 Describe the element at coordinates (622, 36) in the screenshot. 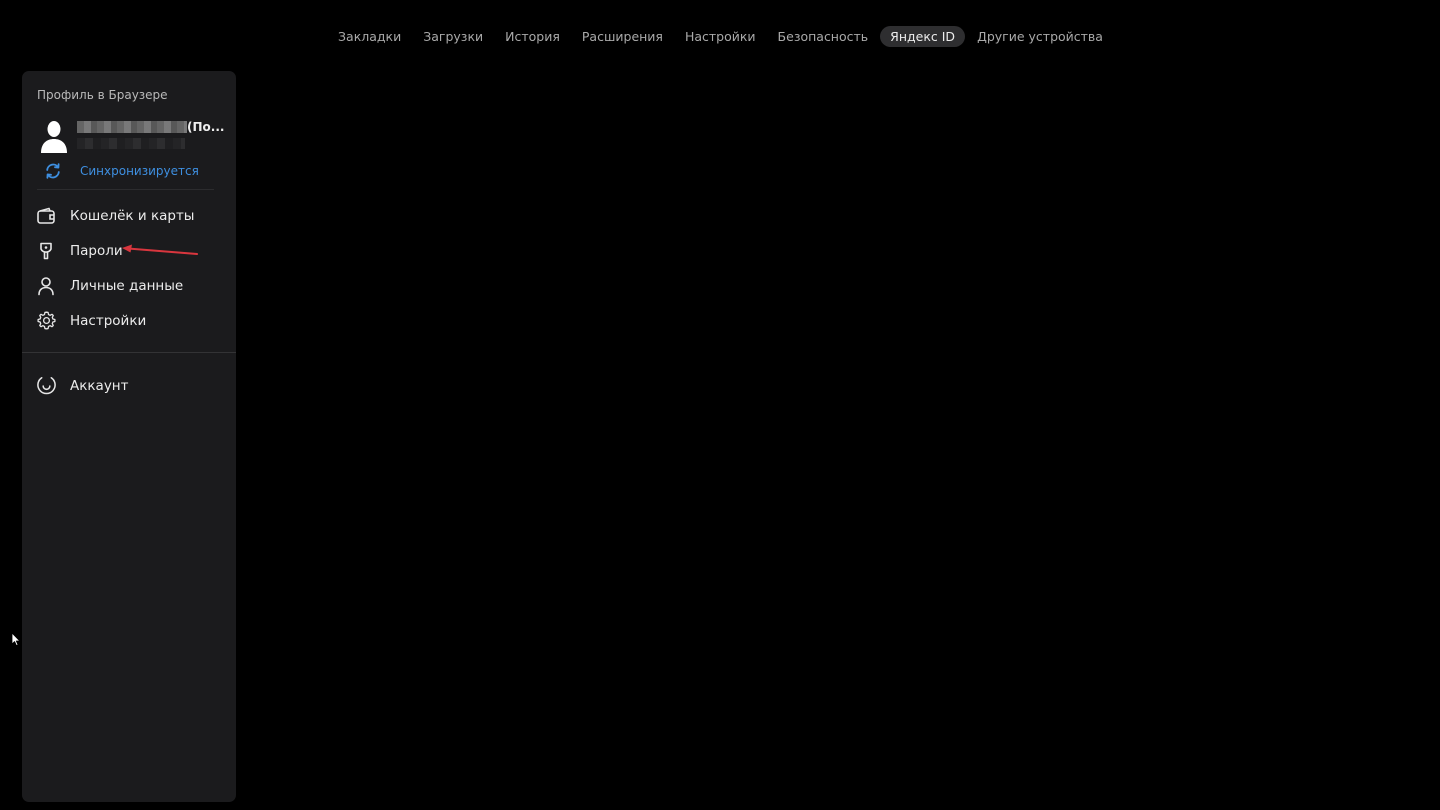

I see `tab-extensions: Расширения` at that location.